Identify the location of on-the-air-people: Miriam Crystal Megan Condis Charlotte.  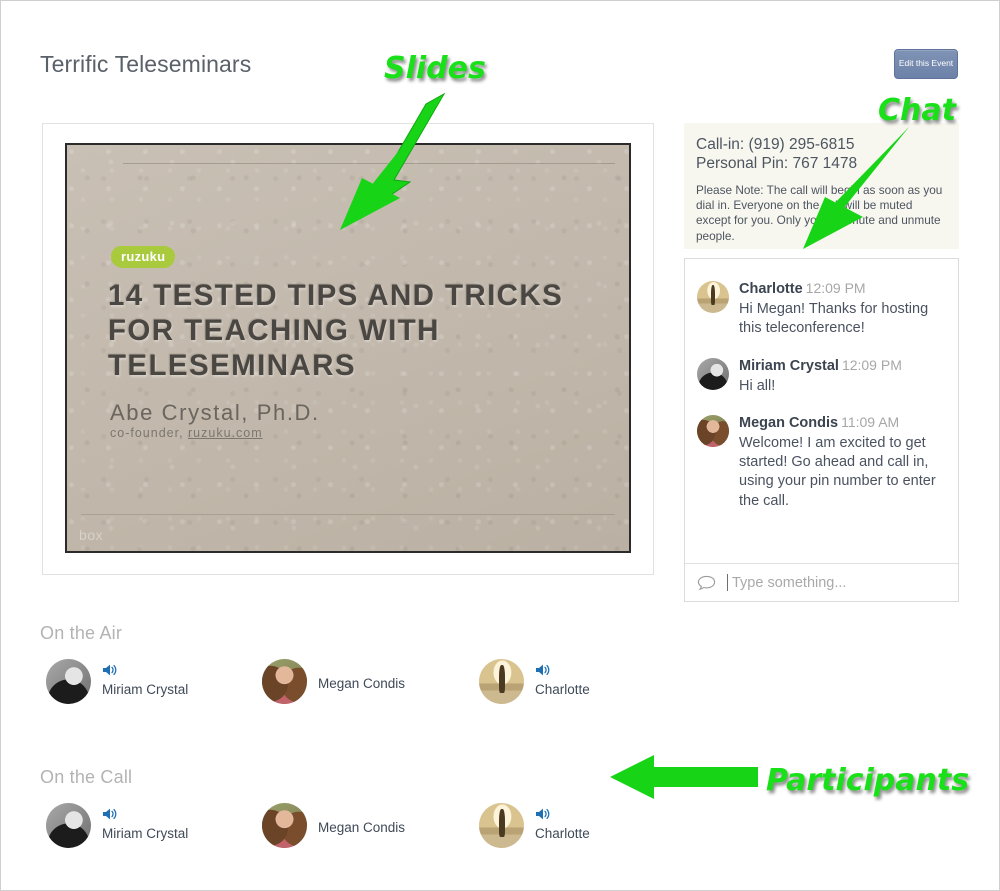
(350, 688).